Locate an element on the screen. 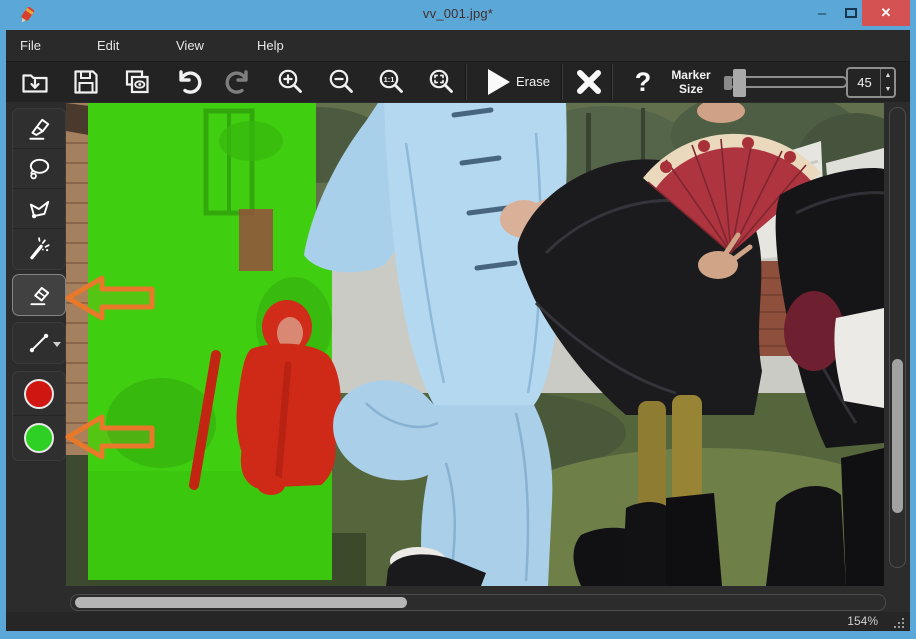 The image size is (916, 639). magic-wand-icon is located at coordinates (40, 248).